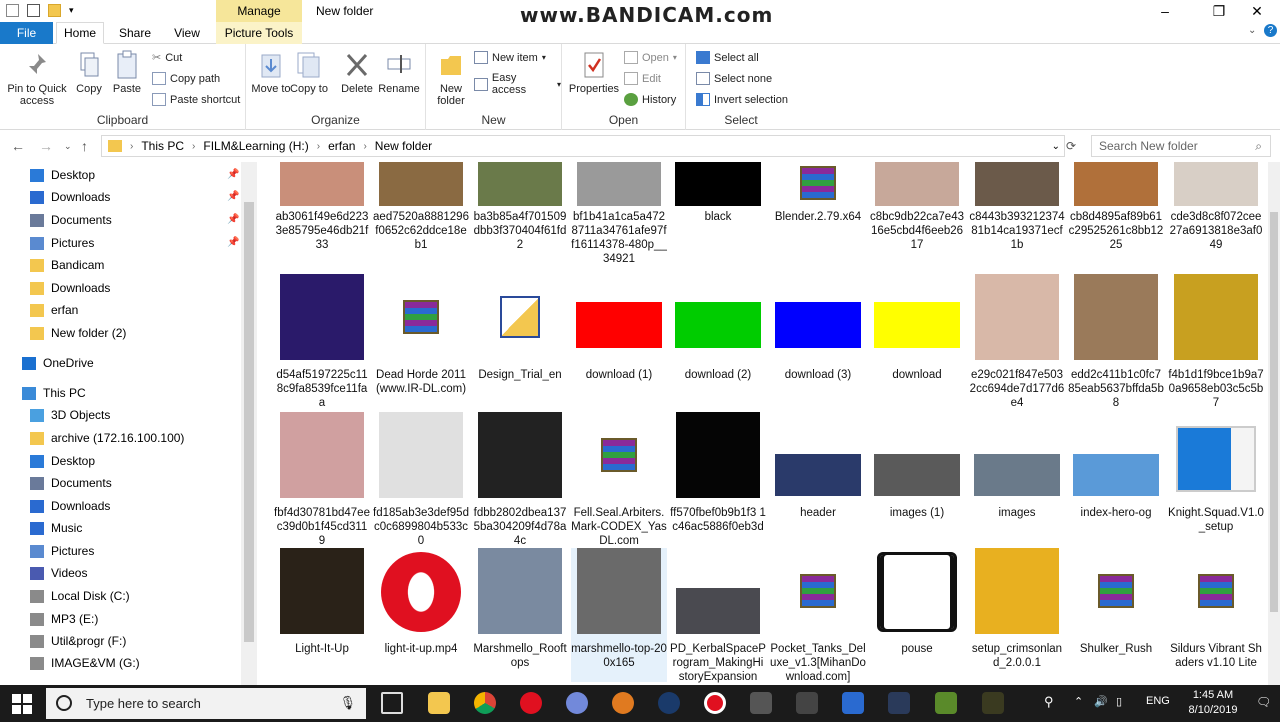 The image size is (1280, 722). What do you see at coordinates (807, 703) in the screenshot?
I see `unity-hub-icon` at bounding box center [807, 703].